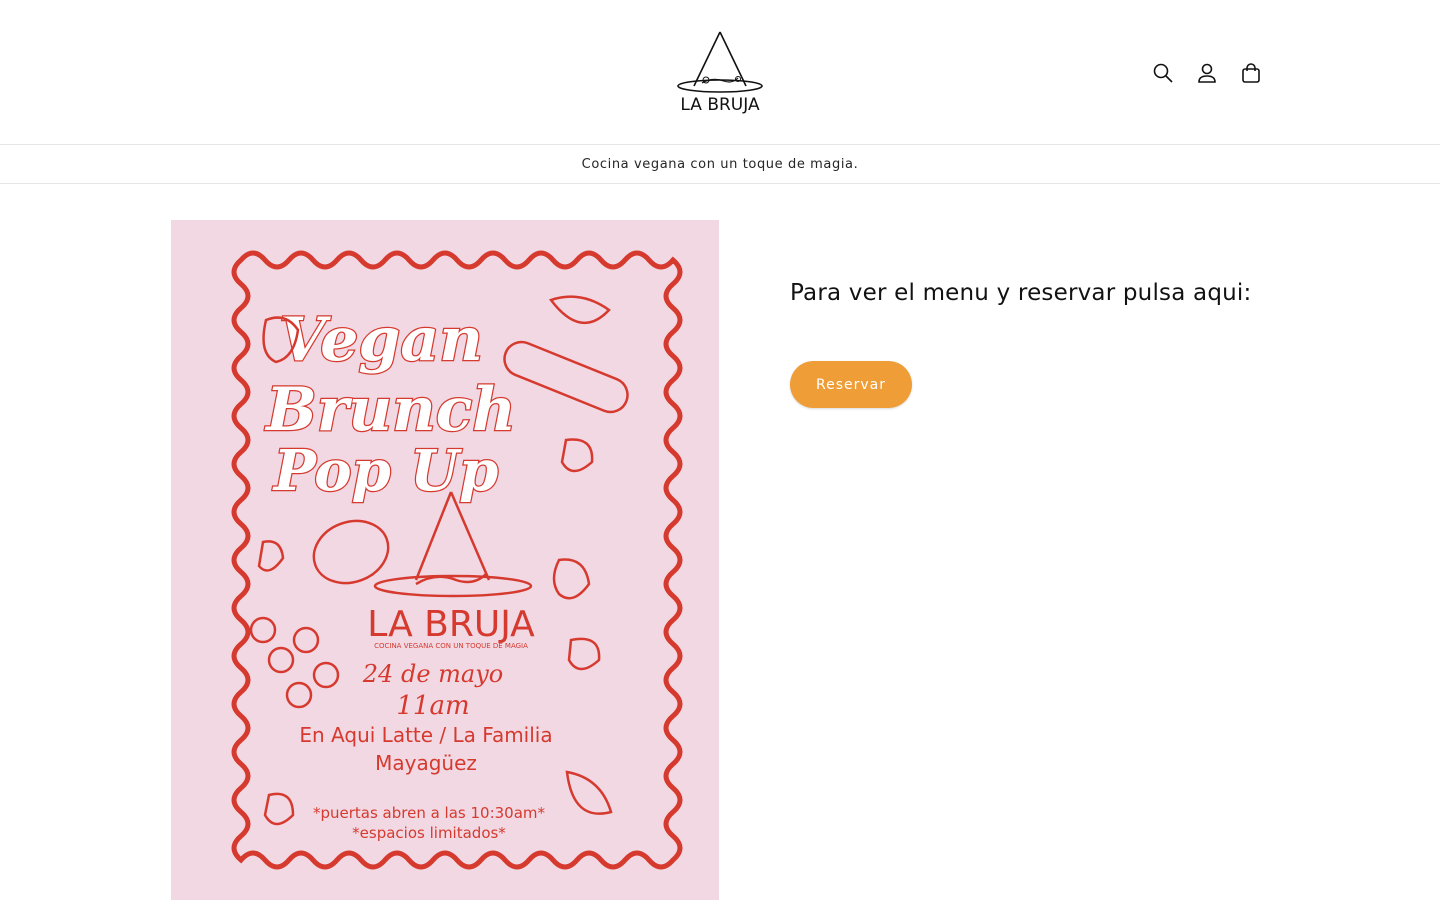 This screenshot has width=1440, height=900. Describe the element at coordinates (263, 630) in the screenshot. I see `tomato-icon` at that location.